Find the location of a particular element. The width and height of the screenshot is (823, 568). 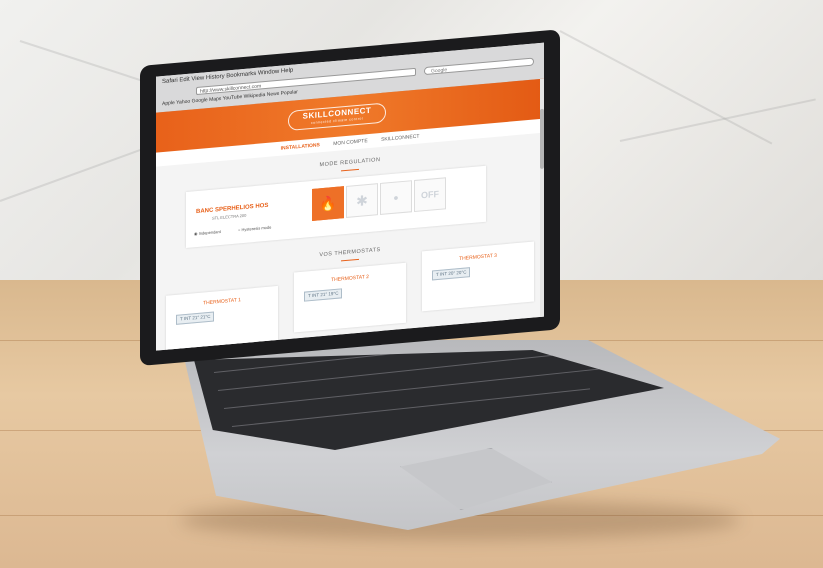

thermostat-card: THERMOSTAT 2 T INT 21° 19°C is located at coordinates (350, 297).